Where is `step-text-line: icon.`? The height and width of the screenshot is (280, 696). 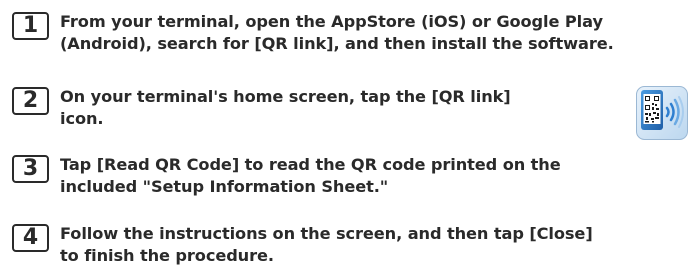
step-text-line: icon. is located at coordinates (82, 118).